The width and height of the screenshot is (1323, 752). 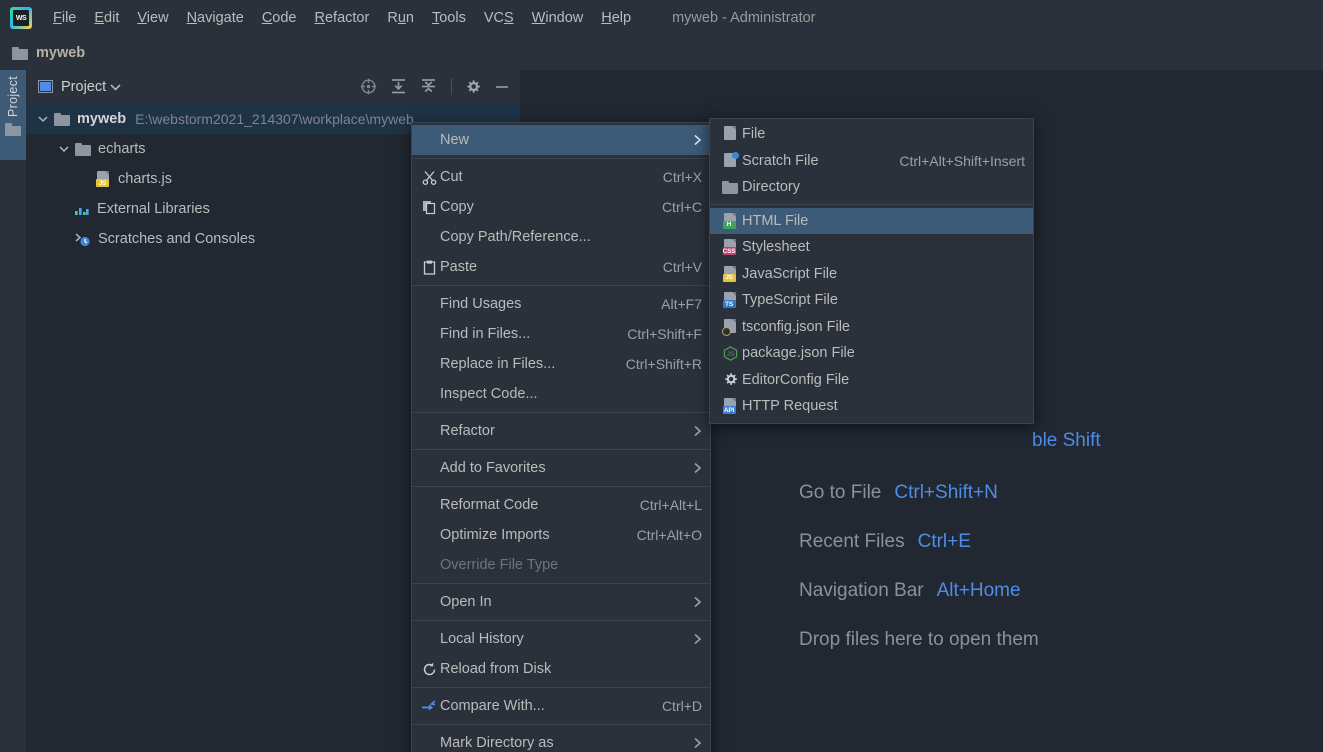 I want to click on new-menu-item-typescript-file: TS TypeScript File, so click(x=871, y=300).